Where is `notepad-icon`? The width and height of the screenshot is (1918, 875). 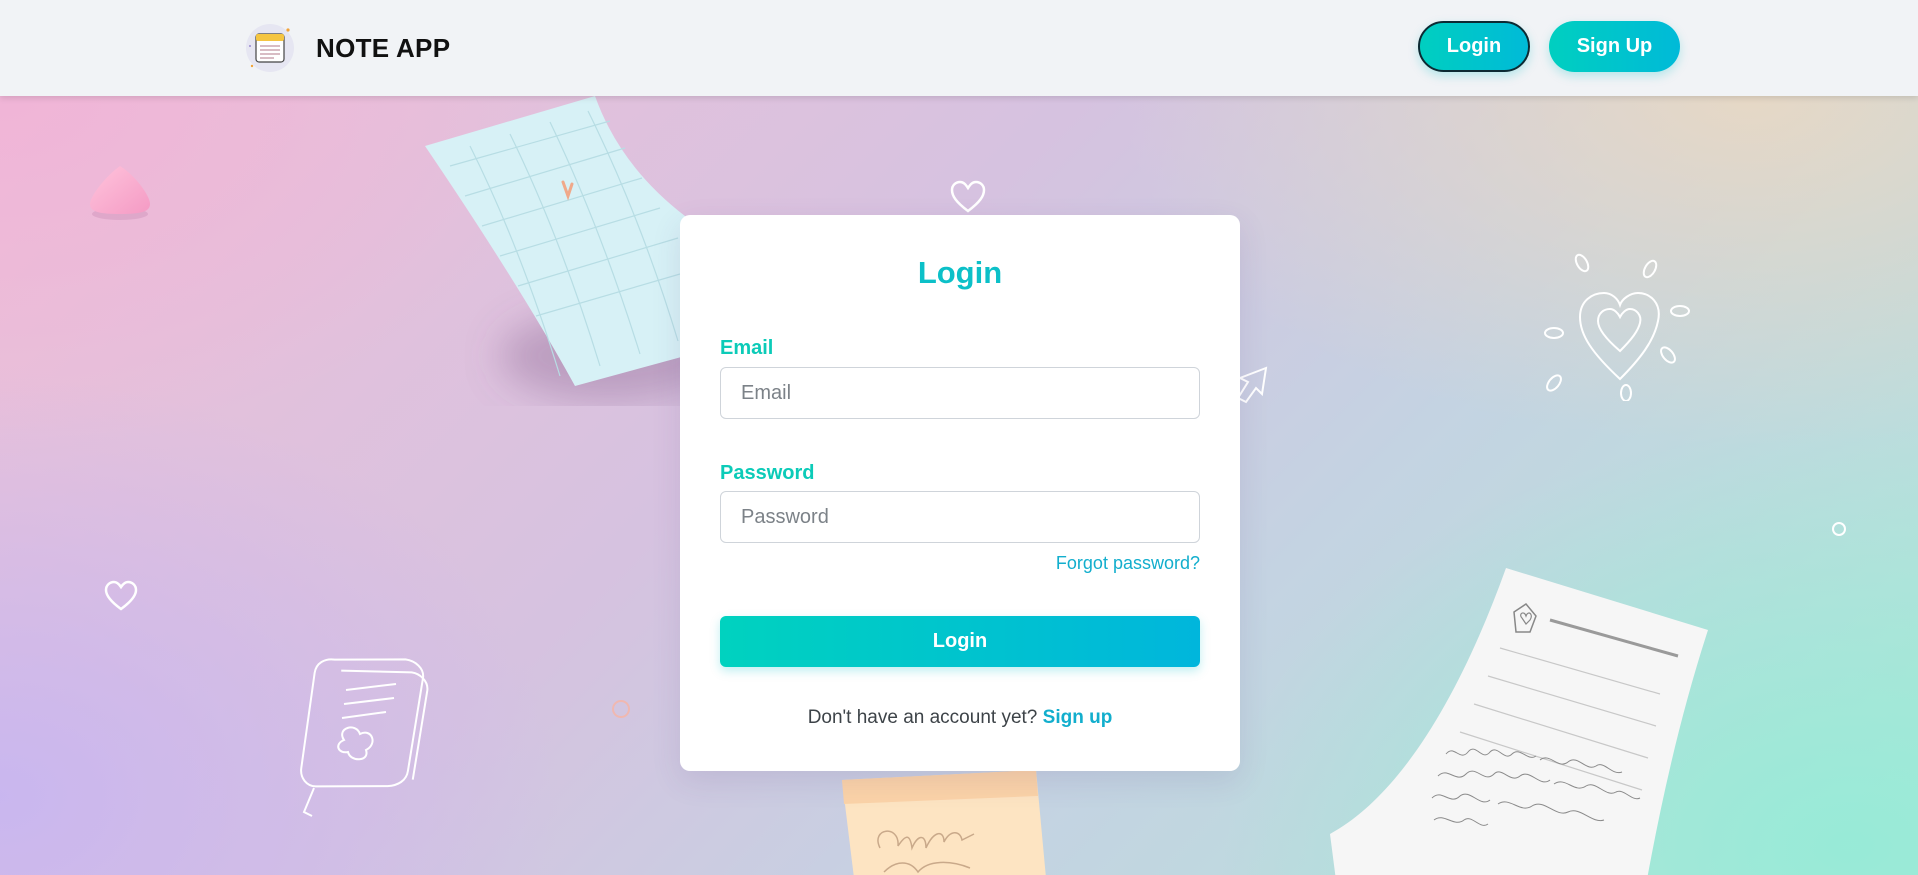 notepad-icon is located at coordinates (270, 48).